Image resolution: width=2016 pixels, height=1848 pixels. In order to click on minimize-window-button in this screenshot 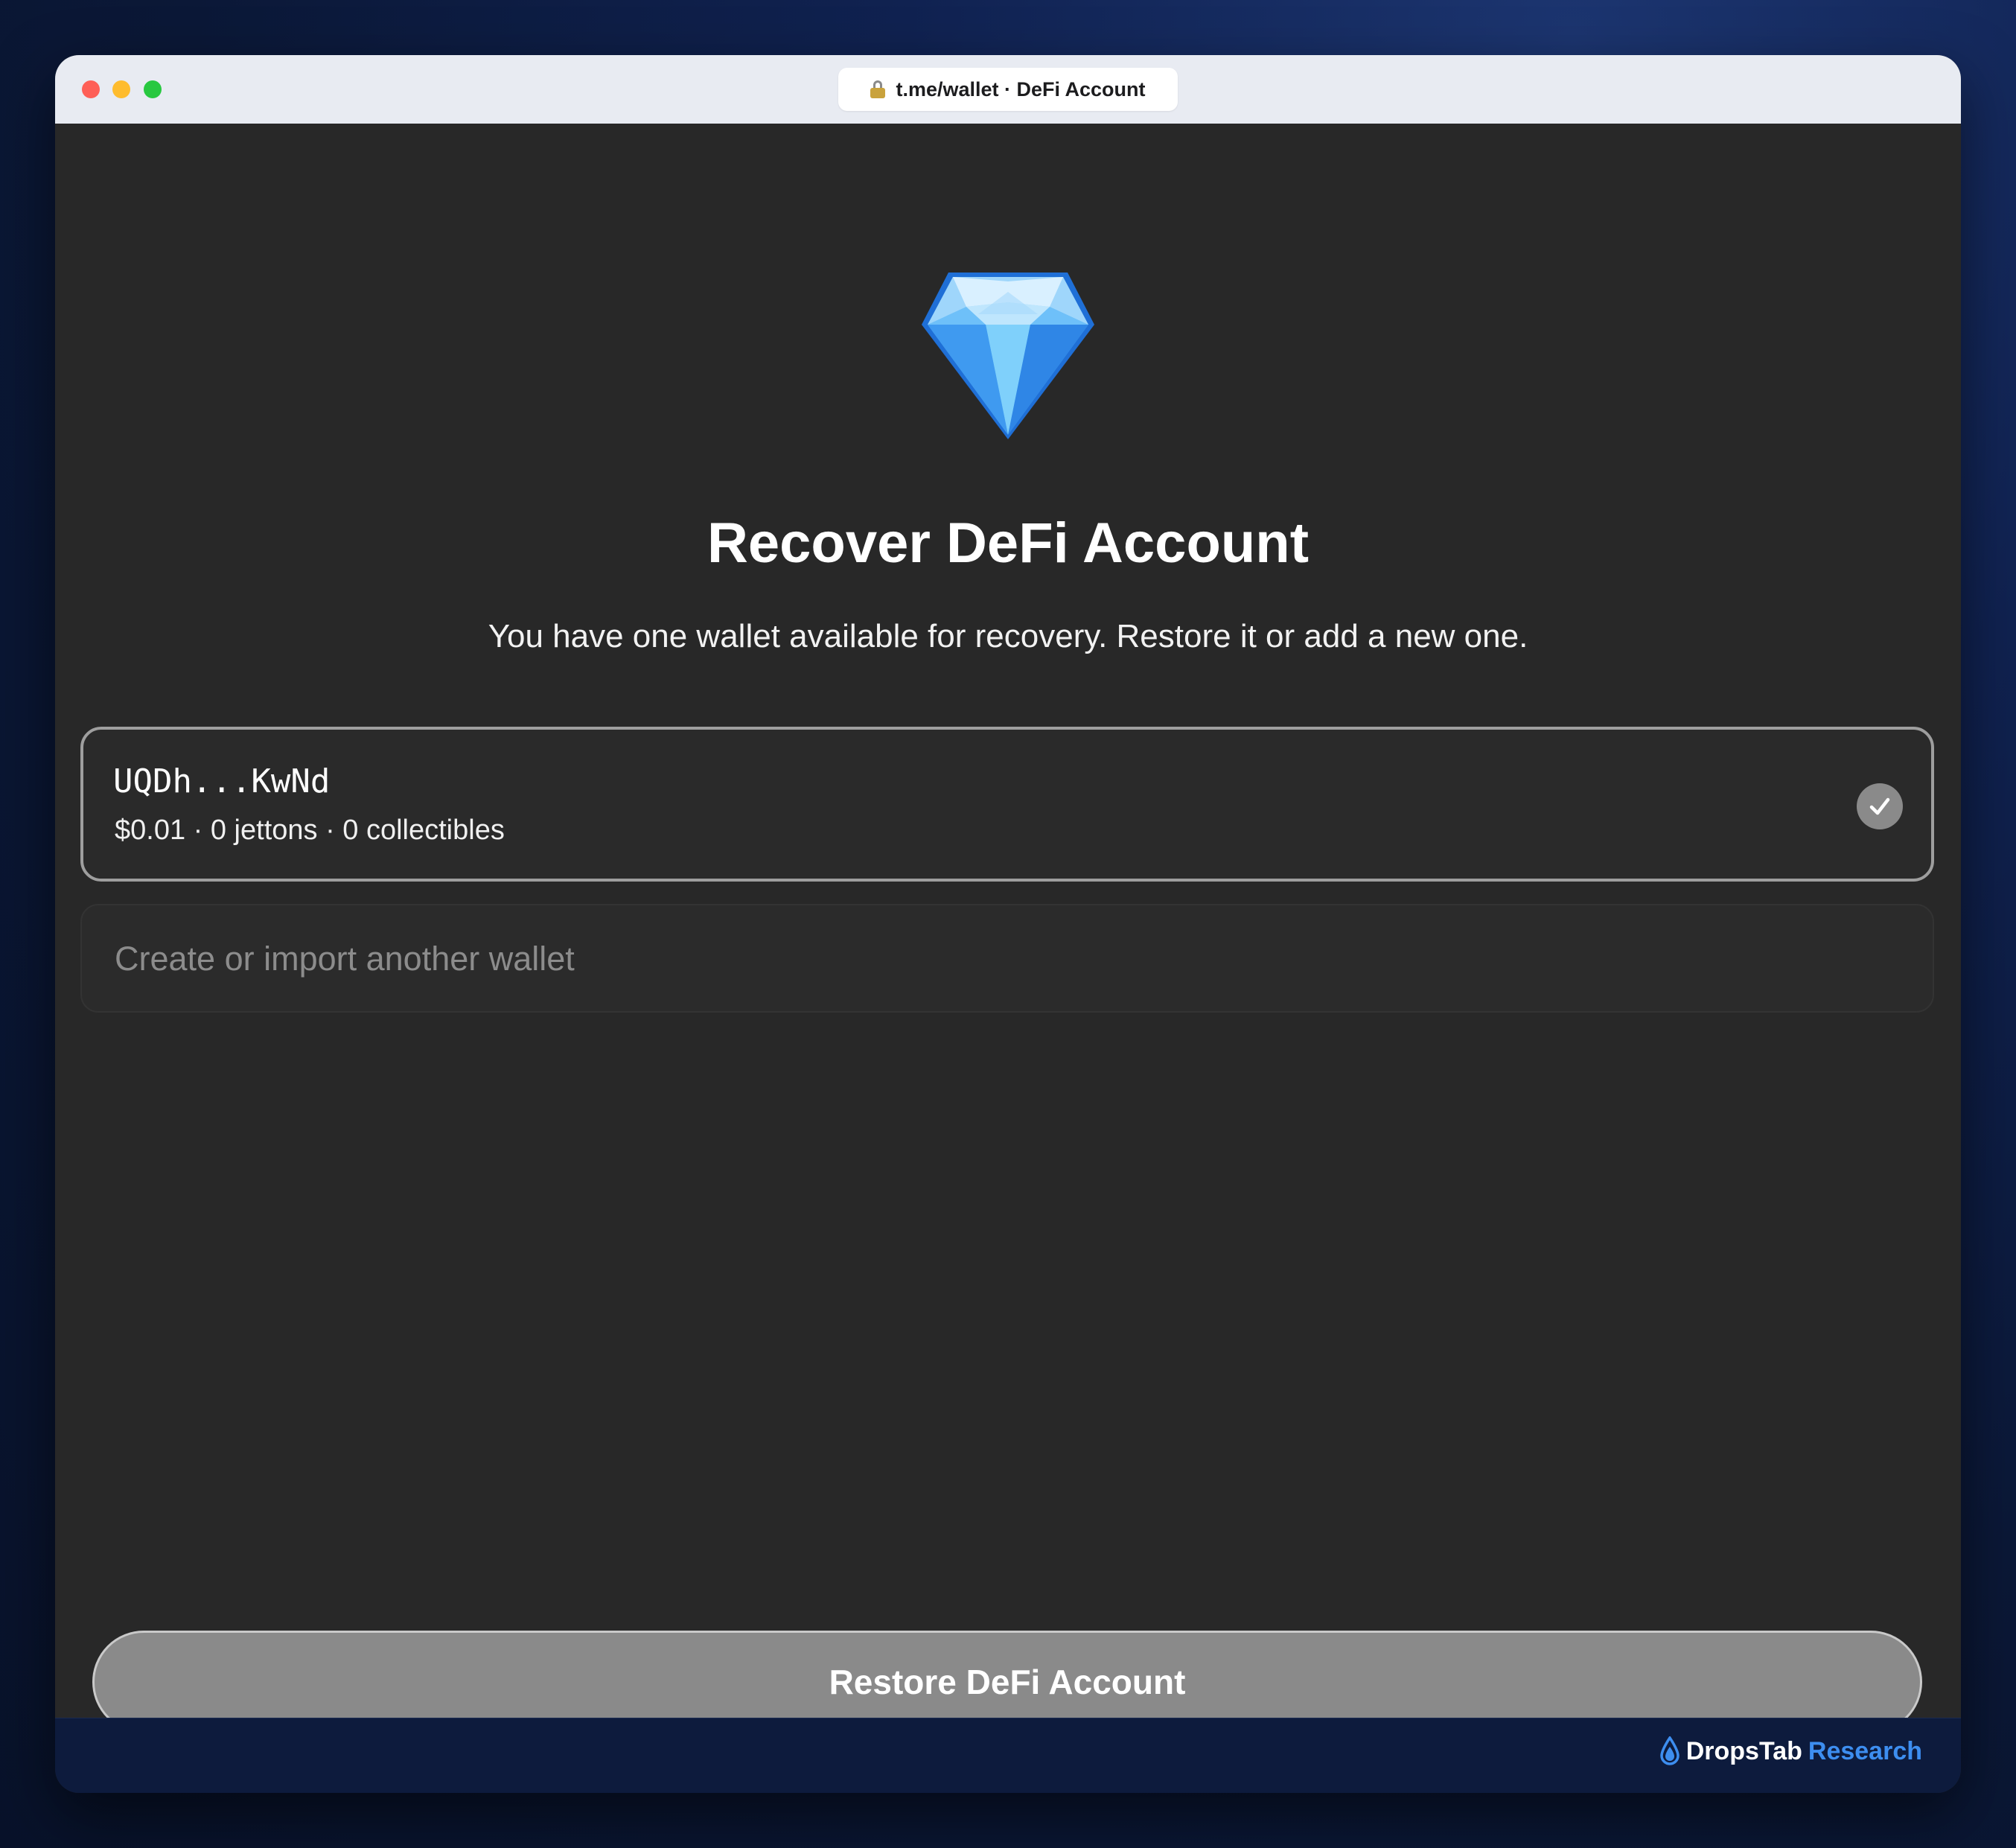, I will do `click(121, 89)`.